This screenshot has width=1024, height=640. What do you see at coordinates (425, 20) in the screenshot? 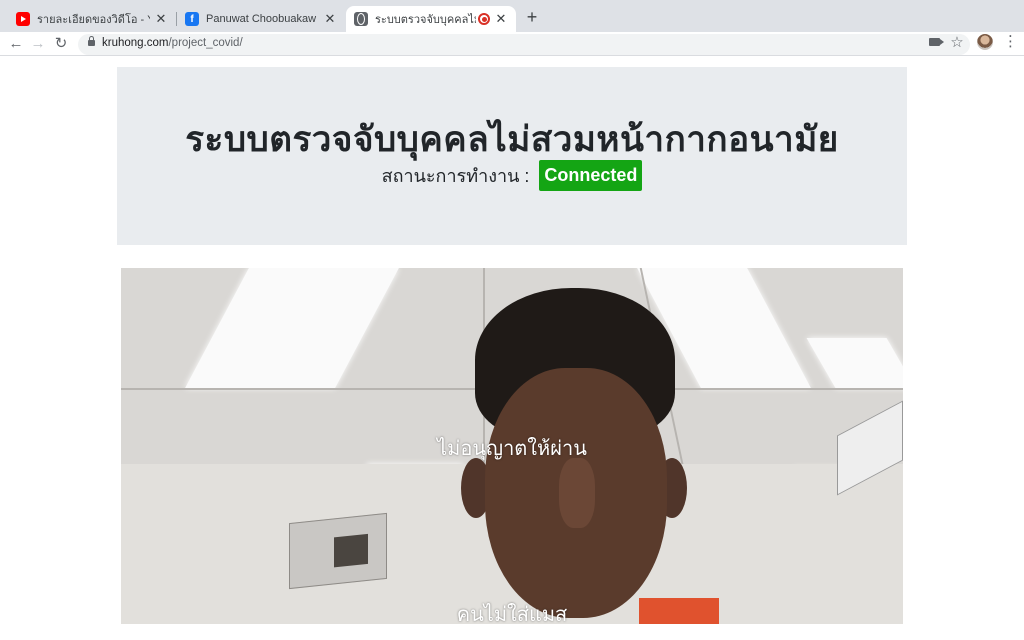
I see `tab-title: ระบบตรวจจับบุคคลไม่สวมหน้า` at bounding box center [425, 20].